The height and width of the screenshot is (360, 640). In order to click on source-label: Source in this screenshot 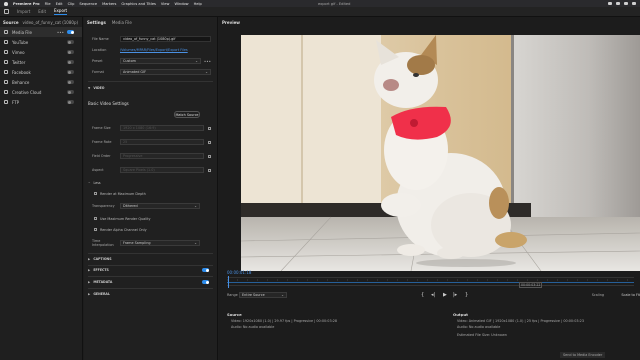, I will do `click(11, 22)`.